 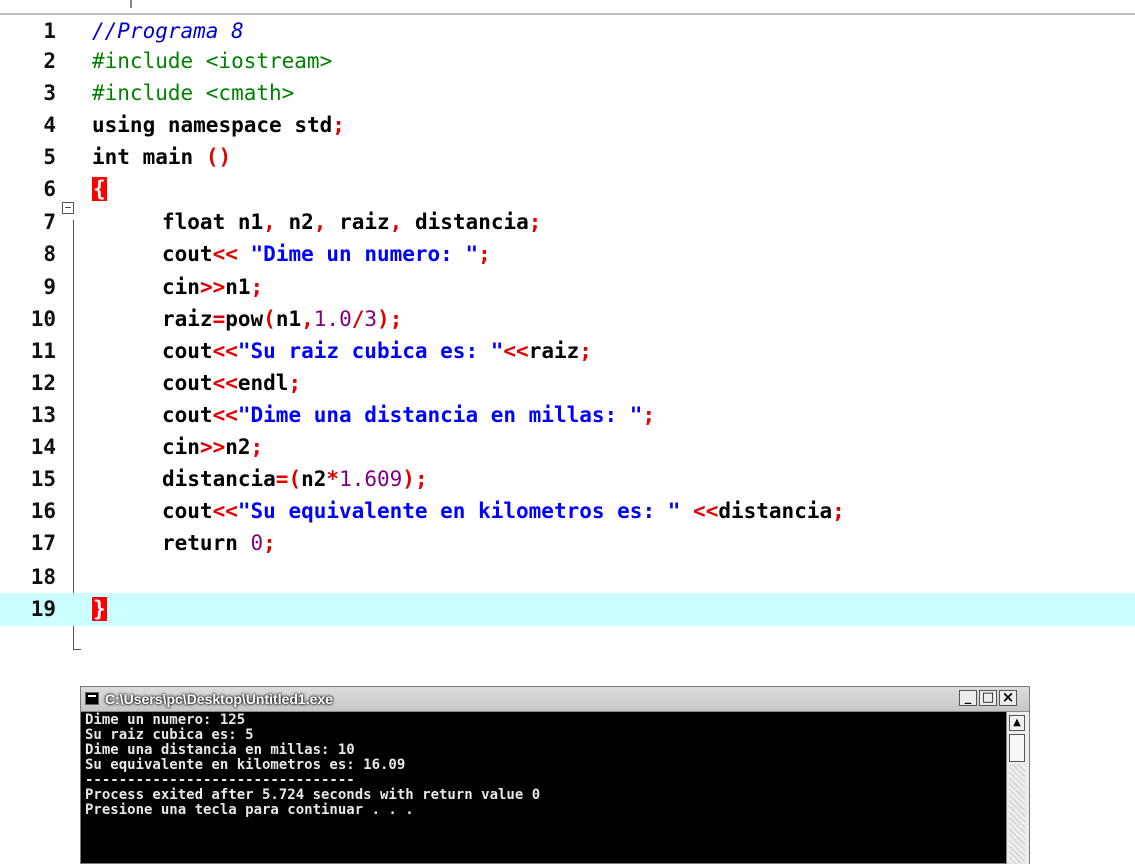 I want to click on line-number: 2, so click(x=49, y=61).